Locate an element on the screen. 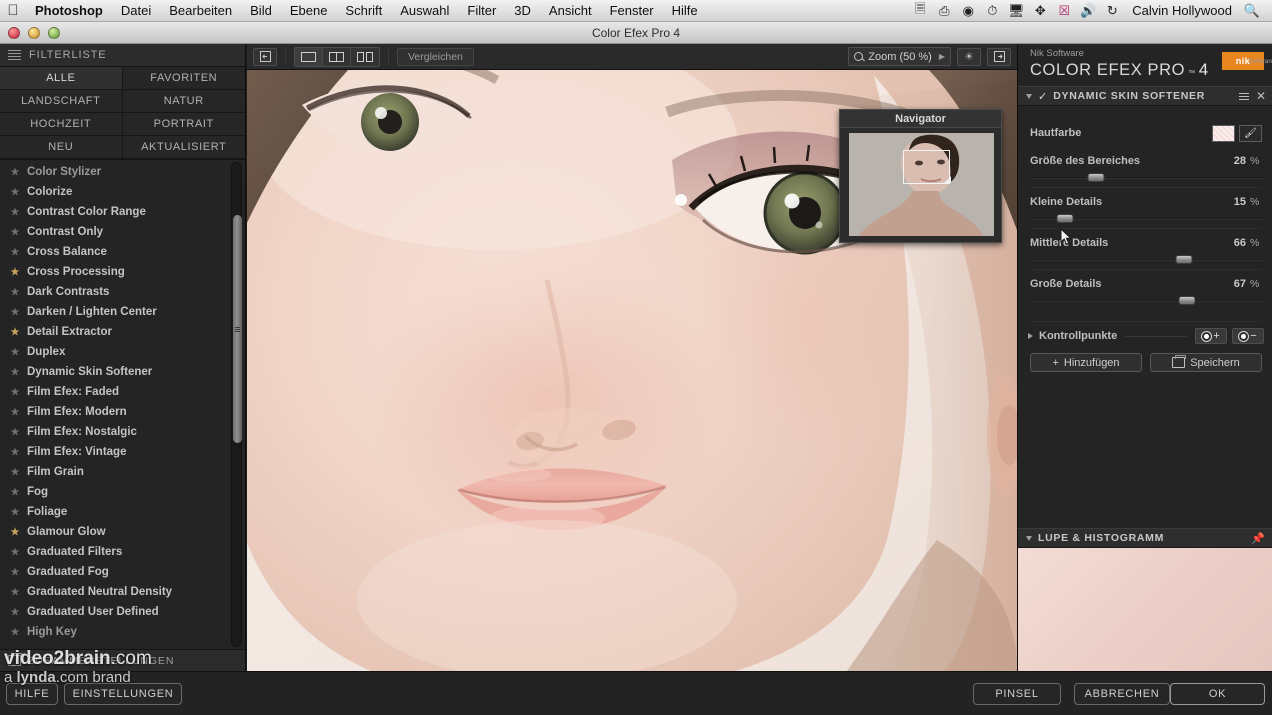  filter-list-item: ★ Graduated User Defined is located at coordinates (122, 612).